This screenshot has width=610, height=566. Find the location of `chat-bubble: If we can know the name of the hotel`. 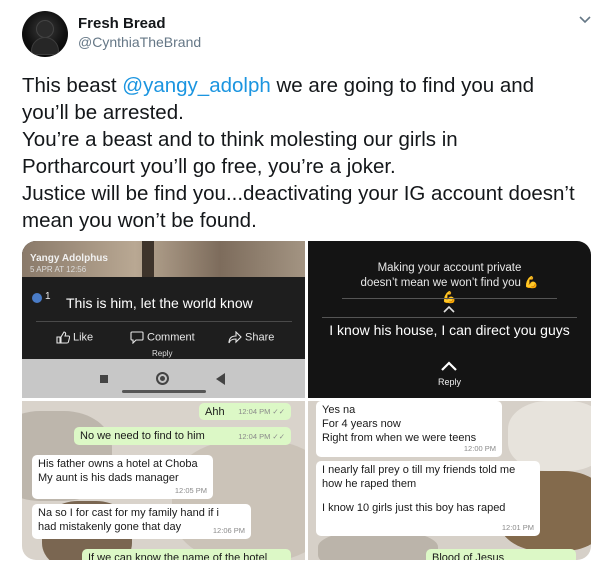

chat-bubble: If we can know the name of the hotel is located at coordinates (186, 554).